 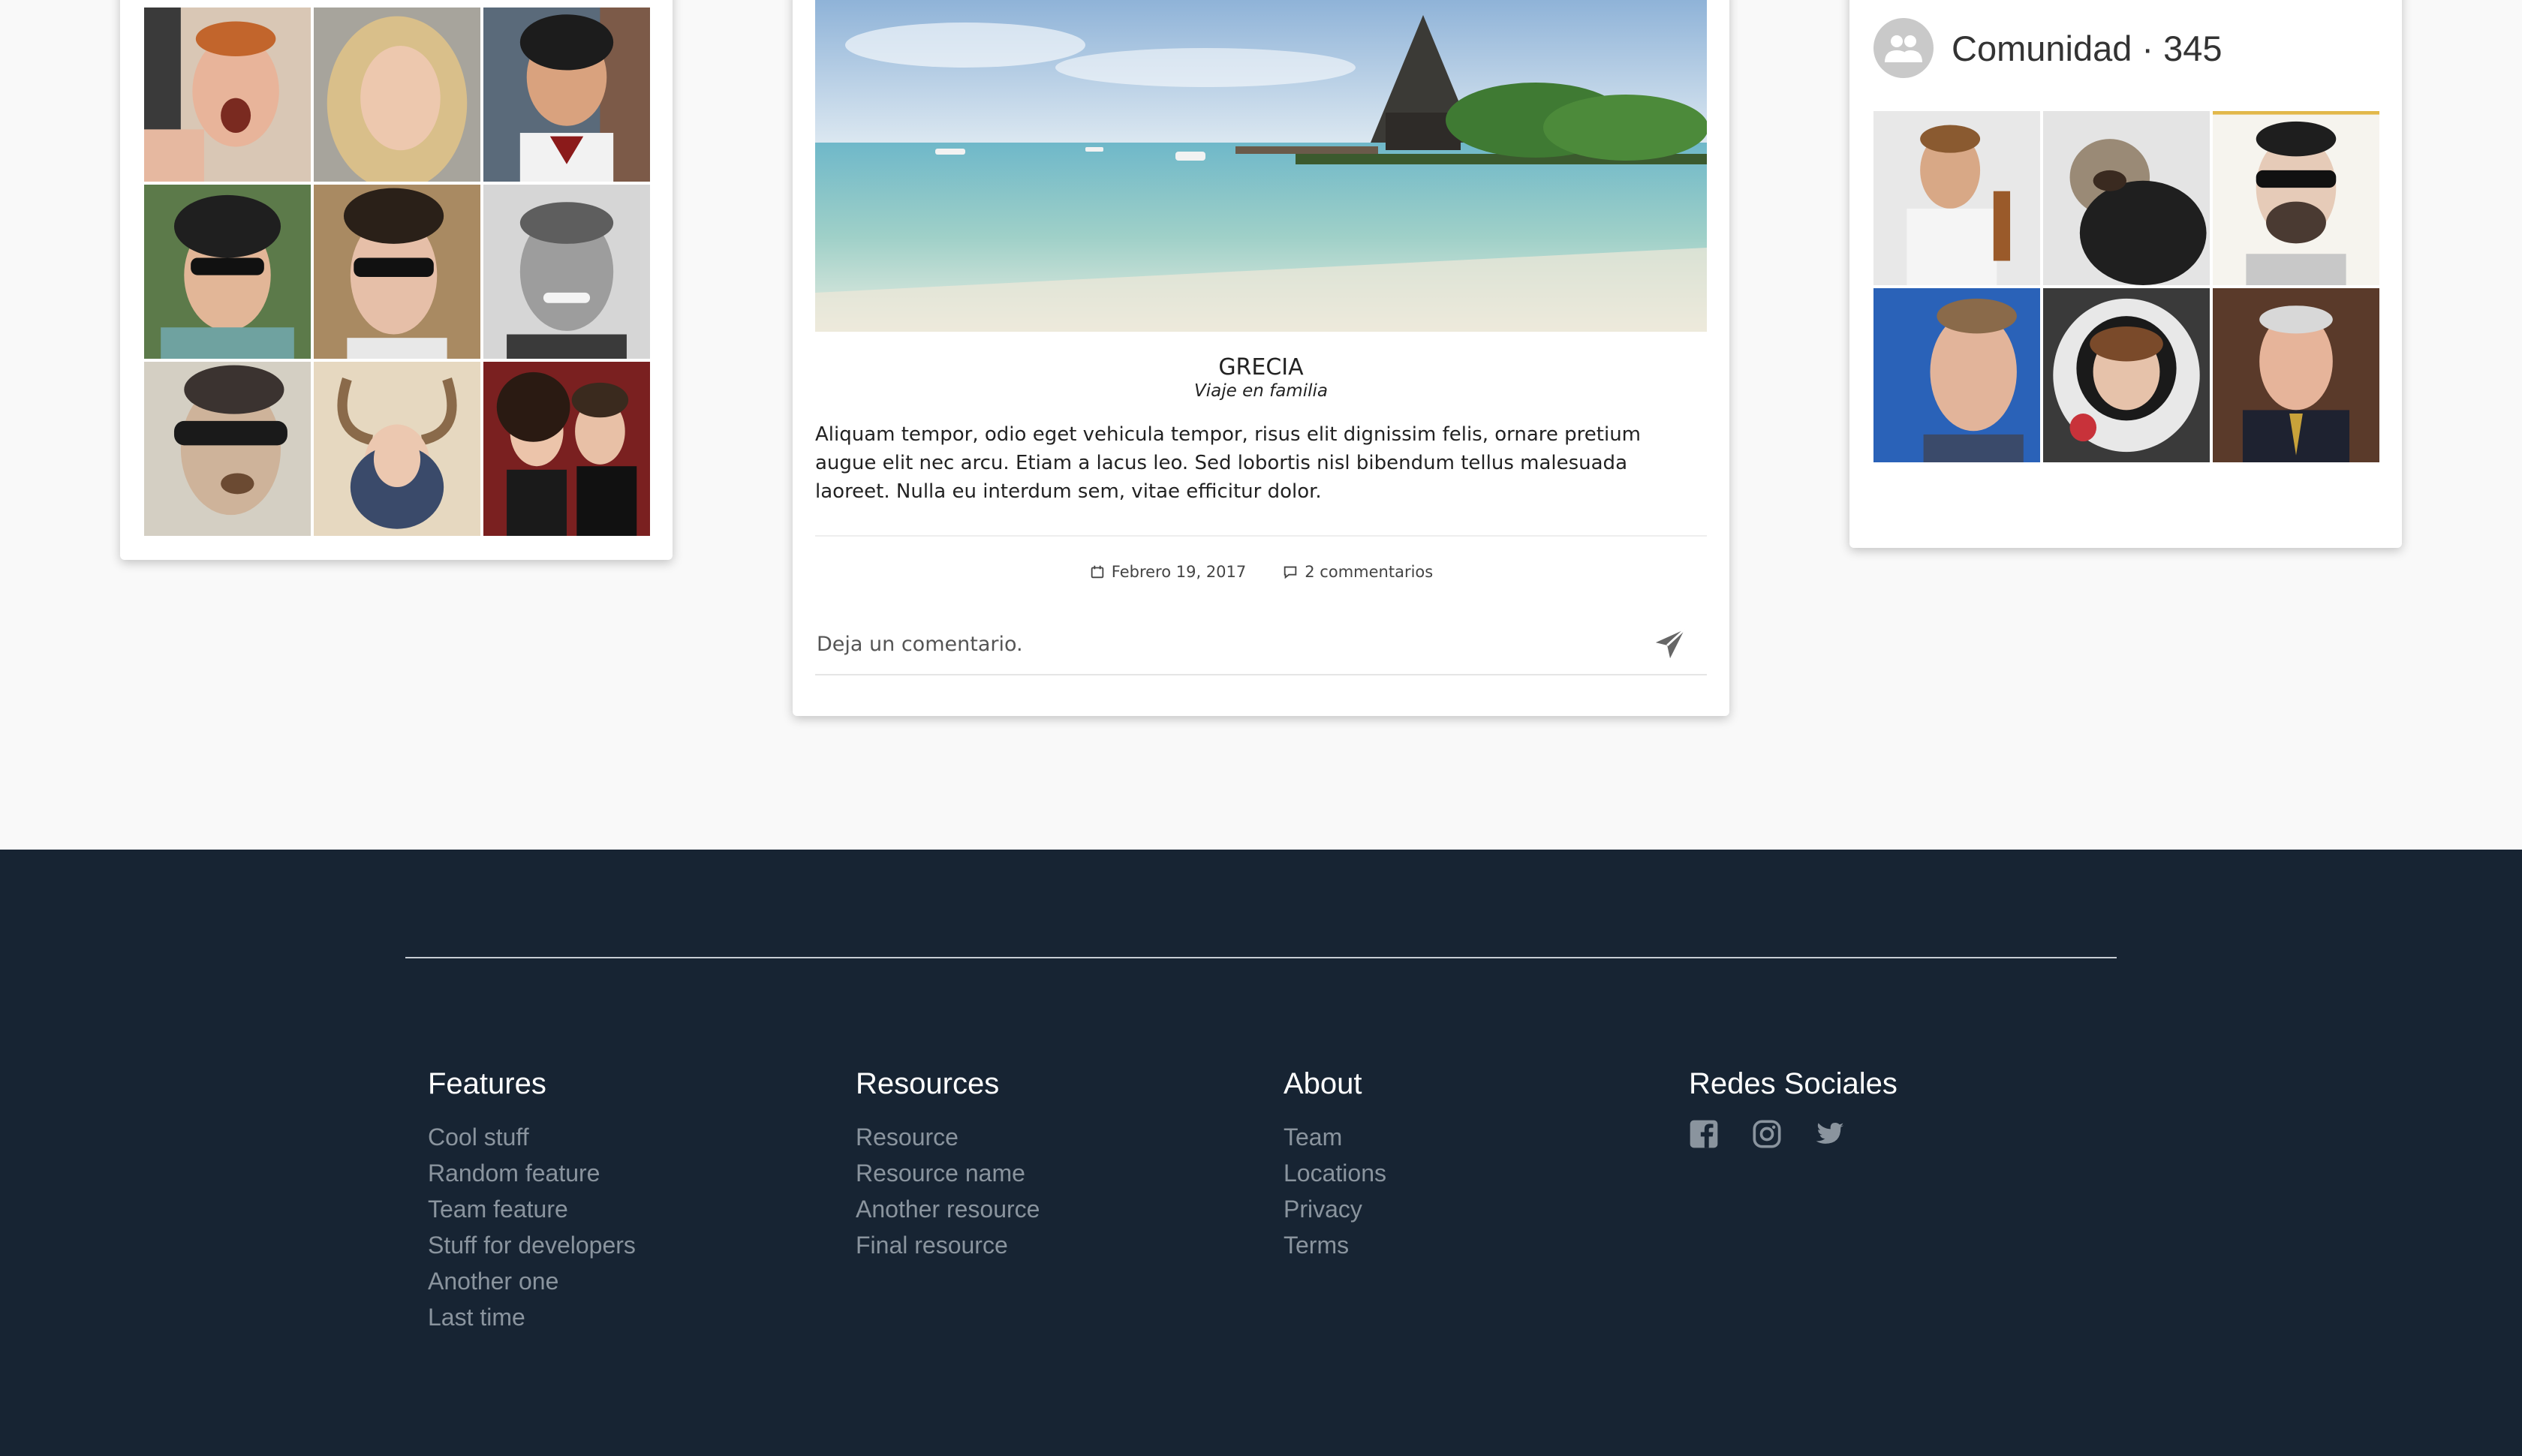 I want to click on social-icons, so click(x=1793, y=1134).